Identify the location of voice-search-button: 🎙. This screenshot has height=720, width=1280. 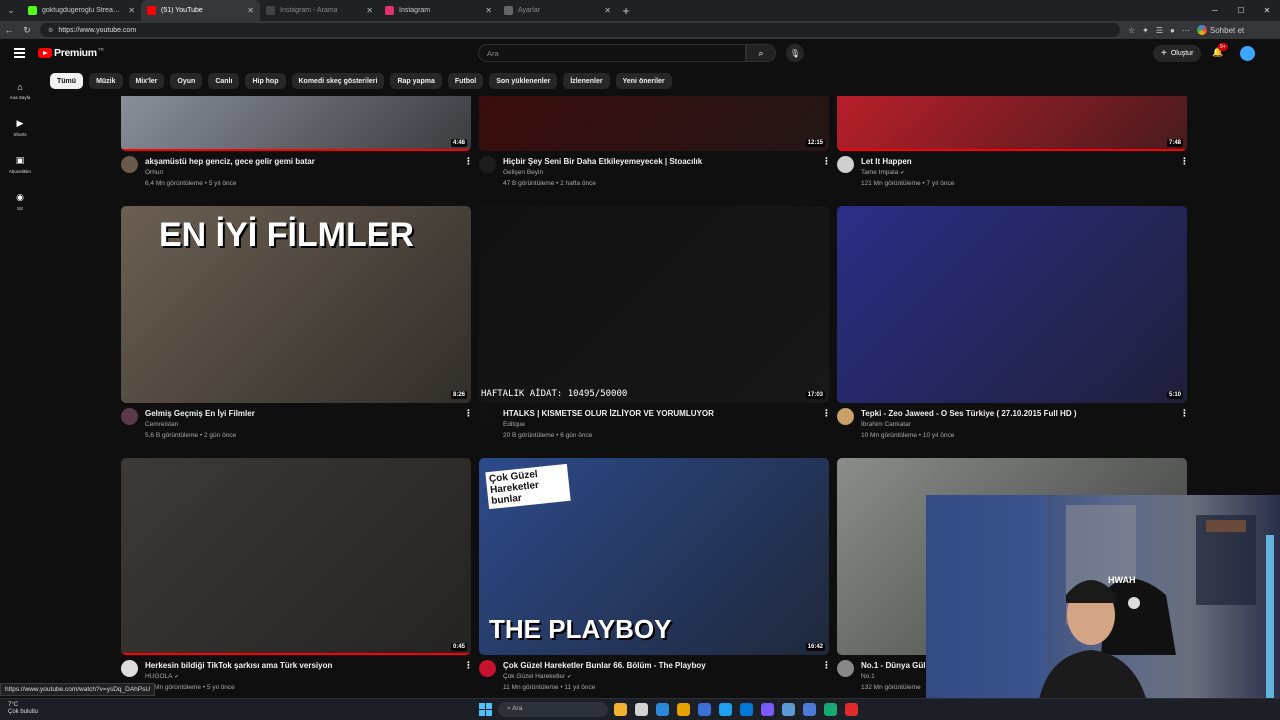
(795, 53).